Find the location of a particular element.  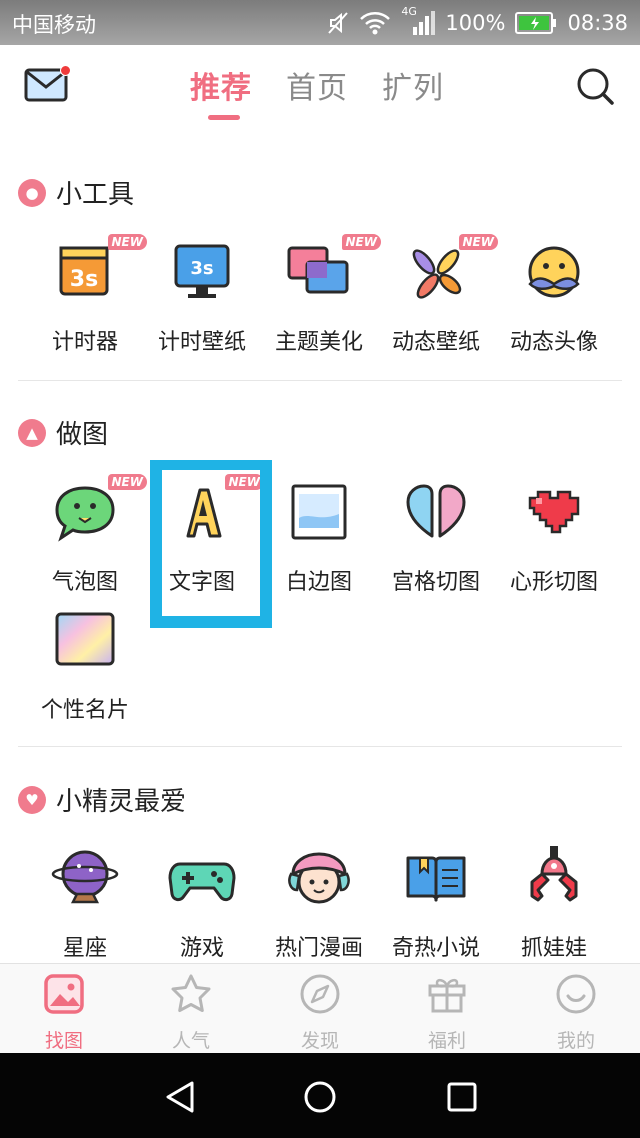

tool-live-avatar: 动态头像 is located at coordinates (554, 297).